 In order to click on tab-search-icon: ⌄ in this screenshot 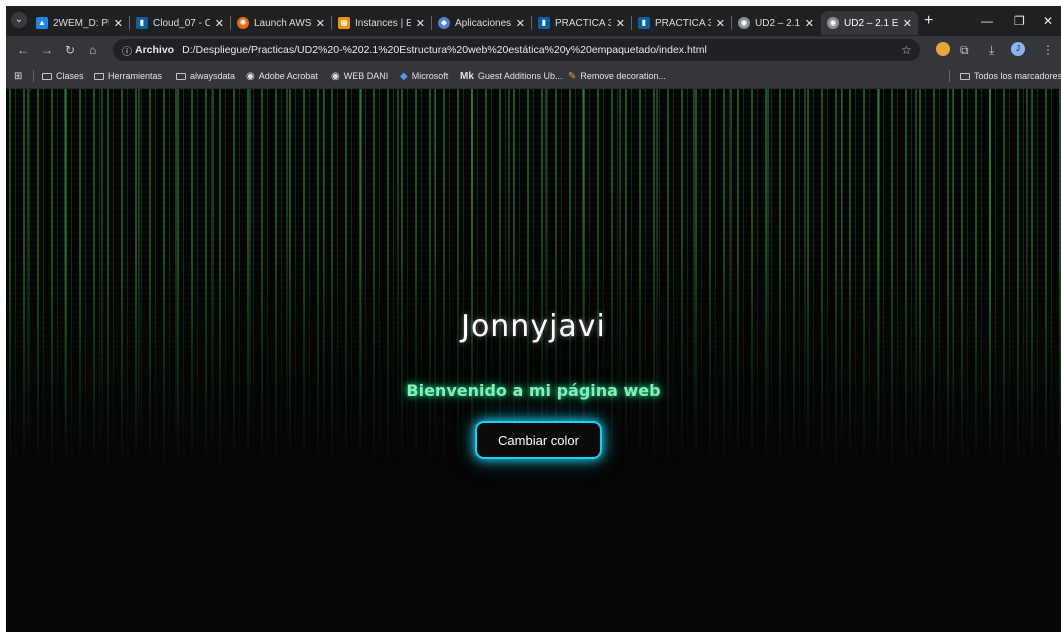, I will do `click(19, 20)`.